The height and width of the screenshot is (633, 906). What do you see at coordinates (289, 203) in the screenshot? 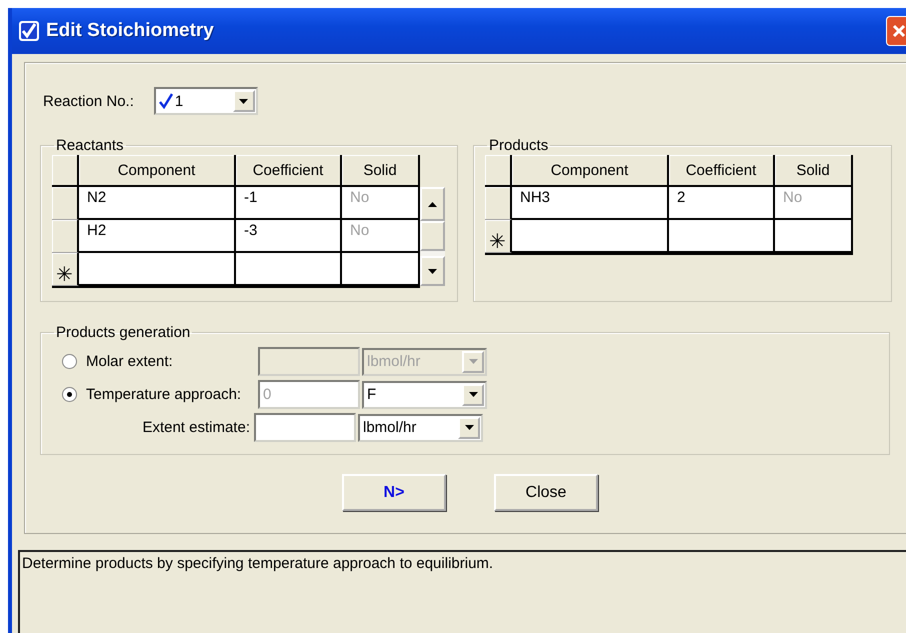
I see `table-cell: -1` at bounding box center [289, 203].